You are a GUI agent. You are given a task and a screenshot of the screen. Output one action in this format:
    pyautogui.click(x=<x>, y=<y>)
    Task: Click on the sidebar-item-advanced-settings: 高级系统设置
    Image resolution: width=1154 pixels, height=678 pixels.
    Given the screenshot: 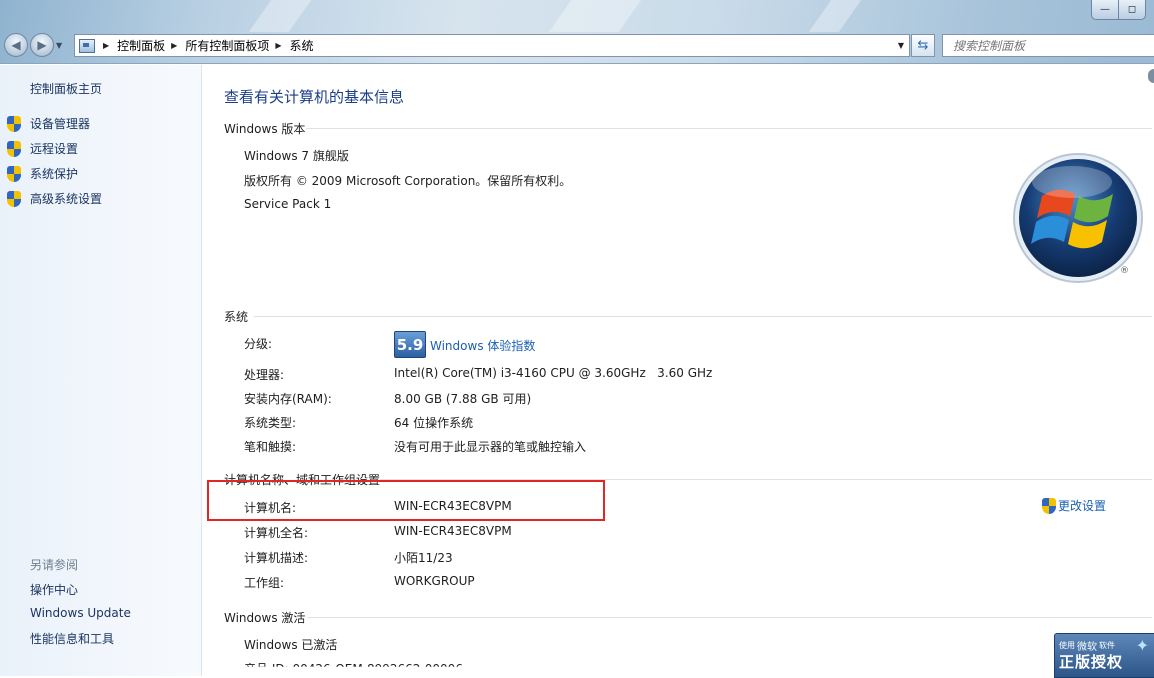 What is the action you would take?
    pyautogui.click(x=54, y=198)
    